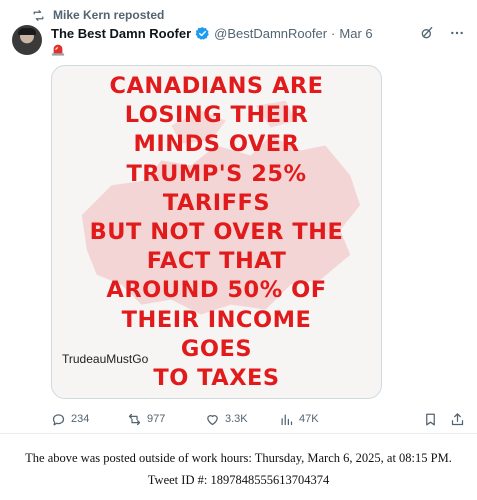 This screenshot has height=500, width=477. I want to click on repost-label: Mike Kern reposted, so click(109, 15).